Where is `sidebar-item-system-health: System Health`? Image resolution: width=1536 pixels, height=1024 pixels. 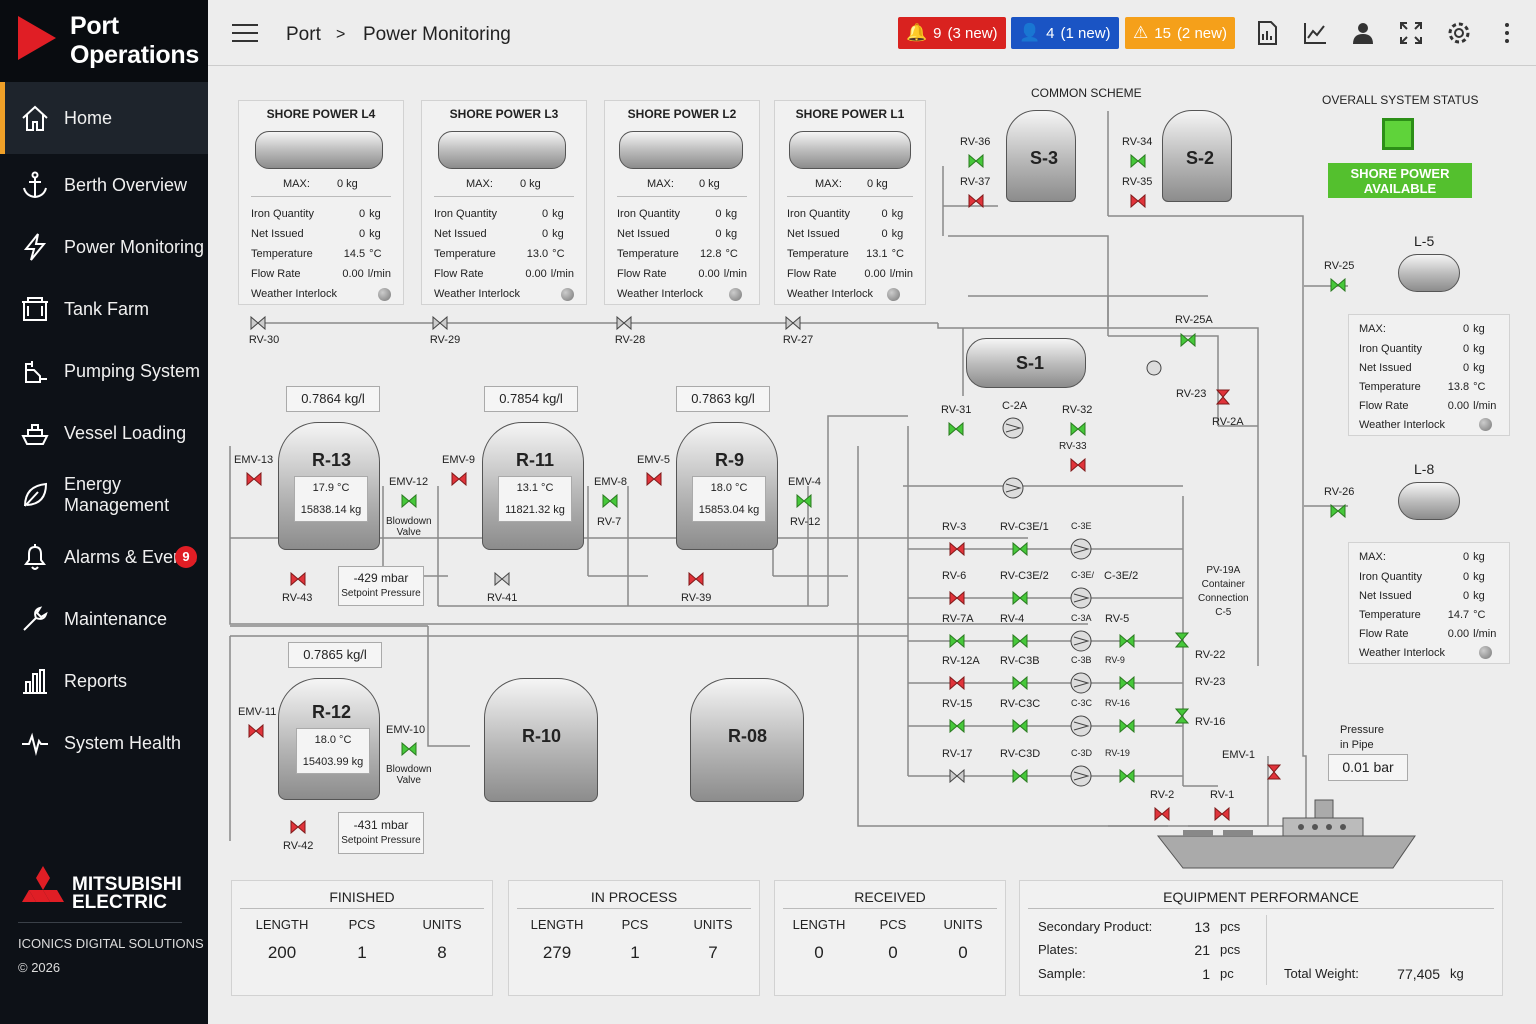 sidebar-item-system-health: System Health is located at coordinates (104, 743).